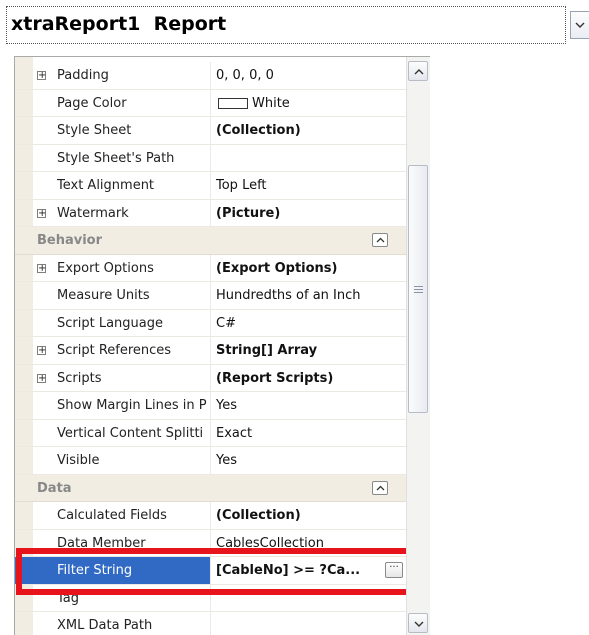 The image size is (589, 635). I want to click on property-name: Style Sheet's Path, so click(116, 158).